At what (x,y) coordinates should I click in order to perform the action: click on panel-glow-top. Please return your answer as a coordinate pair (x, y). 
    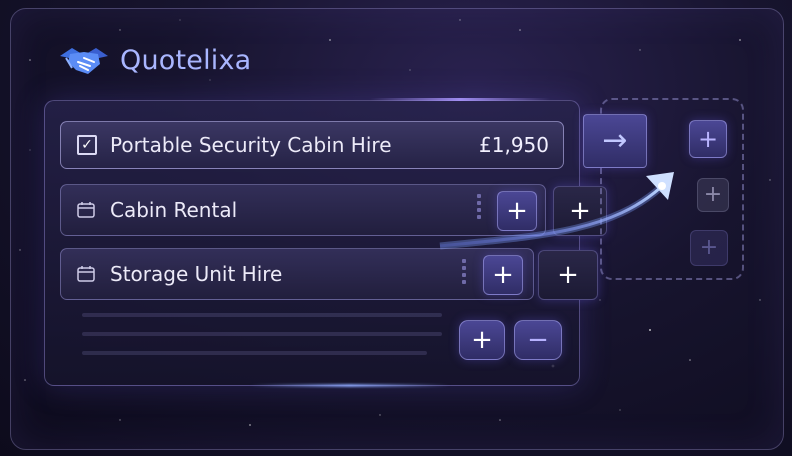
    Looking at the image, I should click on (460, 99).